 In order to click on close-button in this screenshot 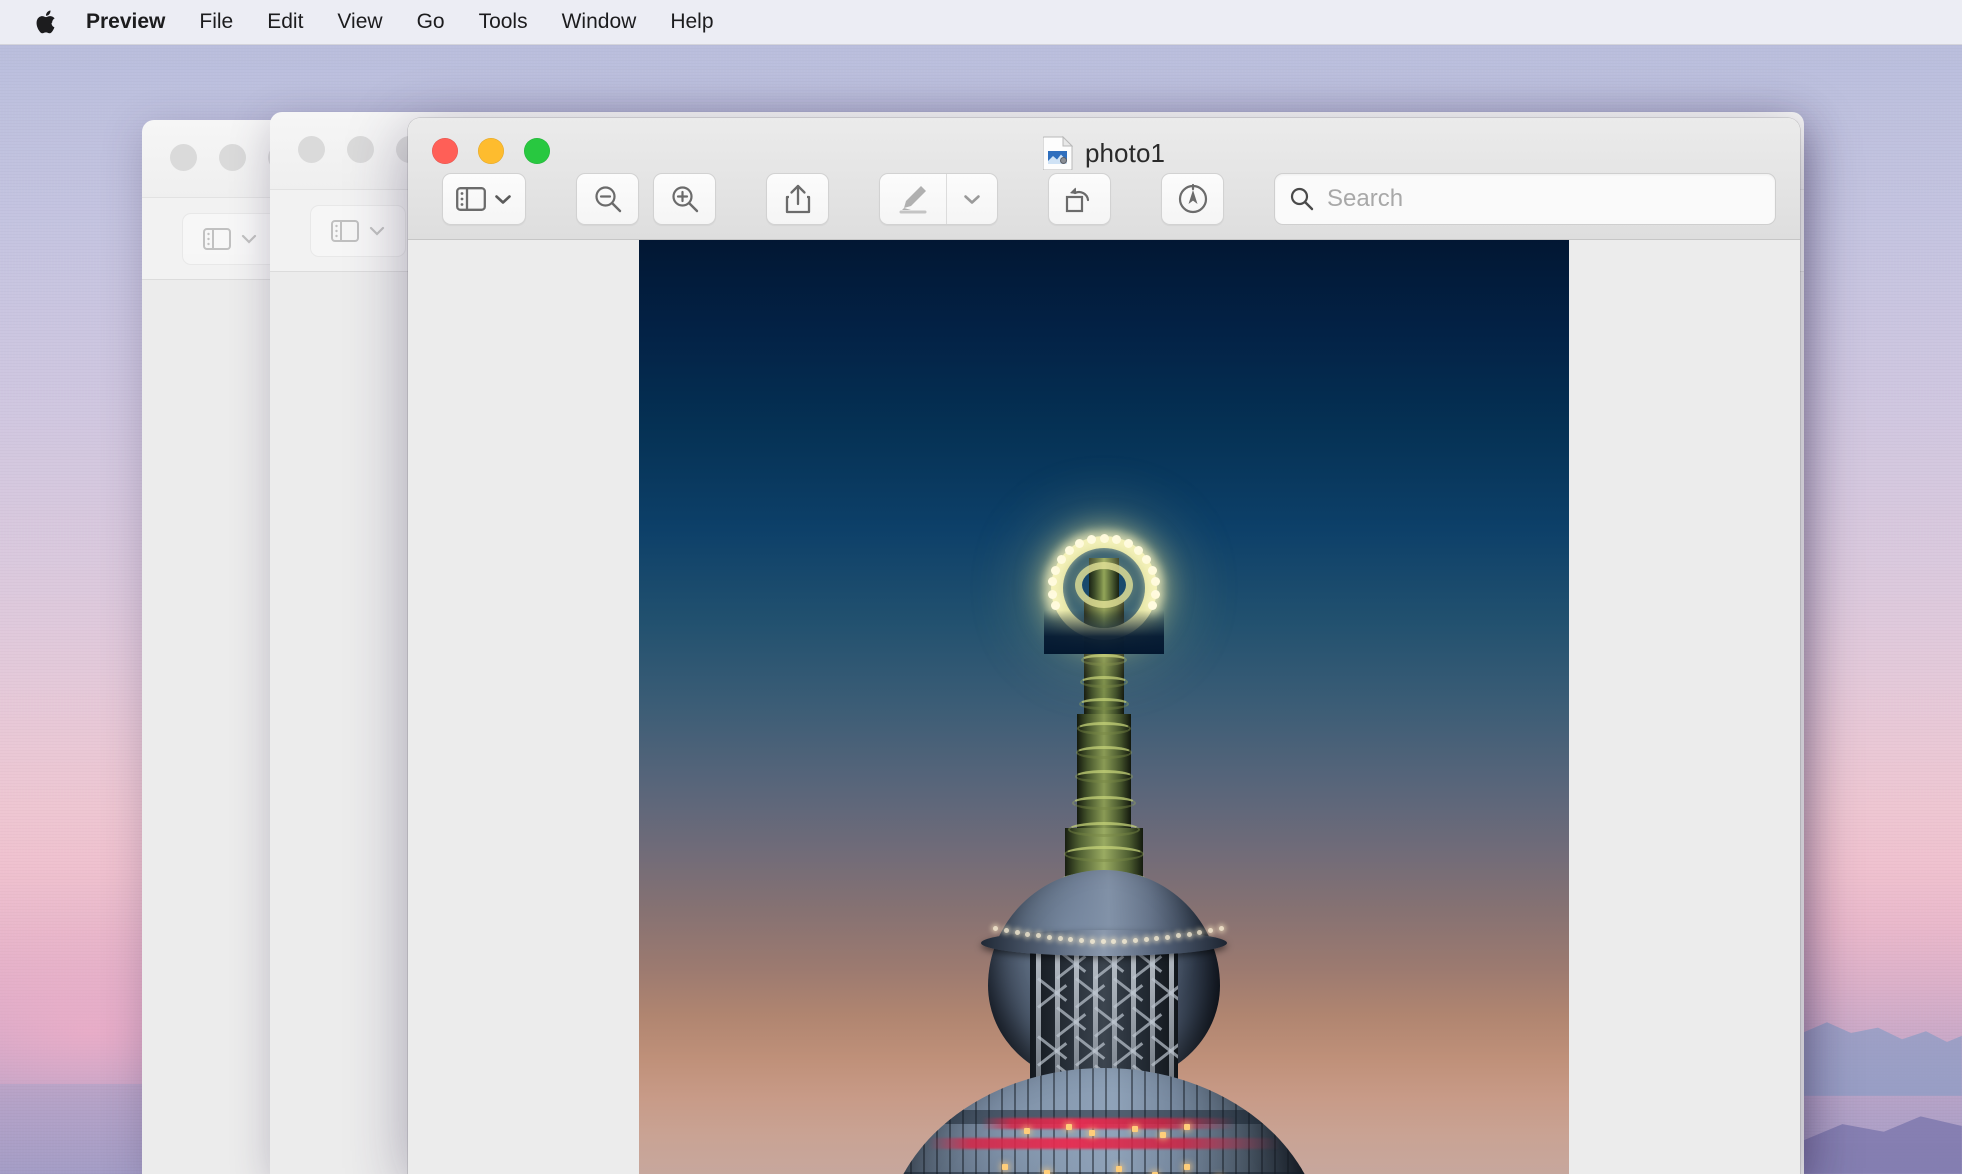, I will do `click(445, 151)`.